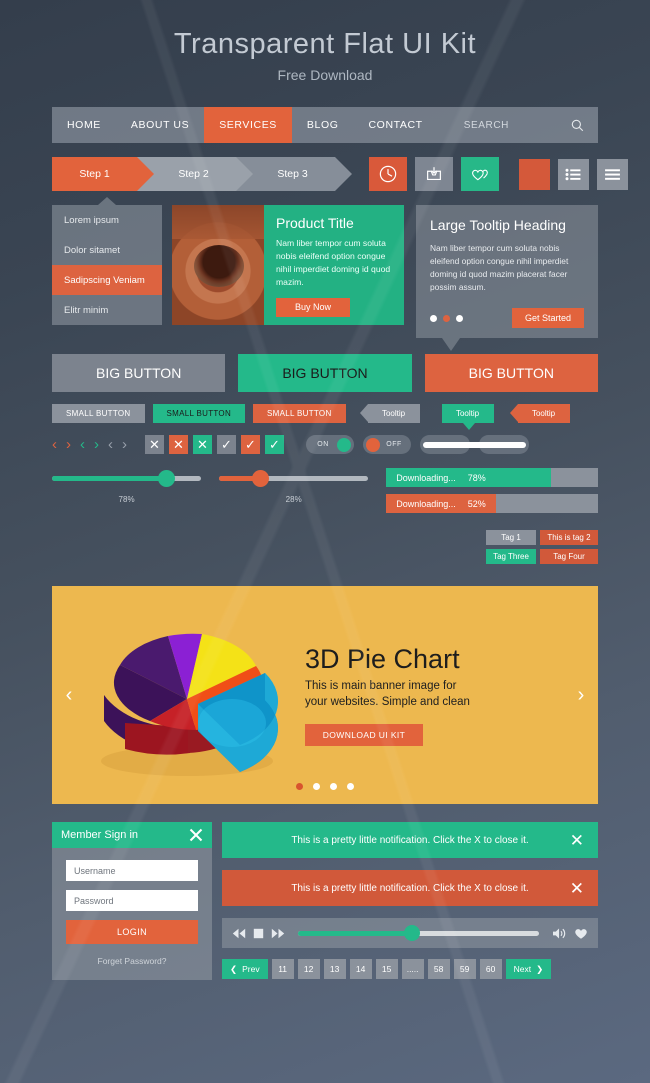 This screenshot has height=1083, width=650. I want to click on slider-green: 78%, so click(127, 486).